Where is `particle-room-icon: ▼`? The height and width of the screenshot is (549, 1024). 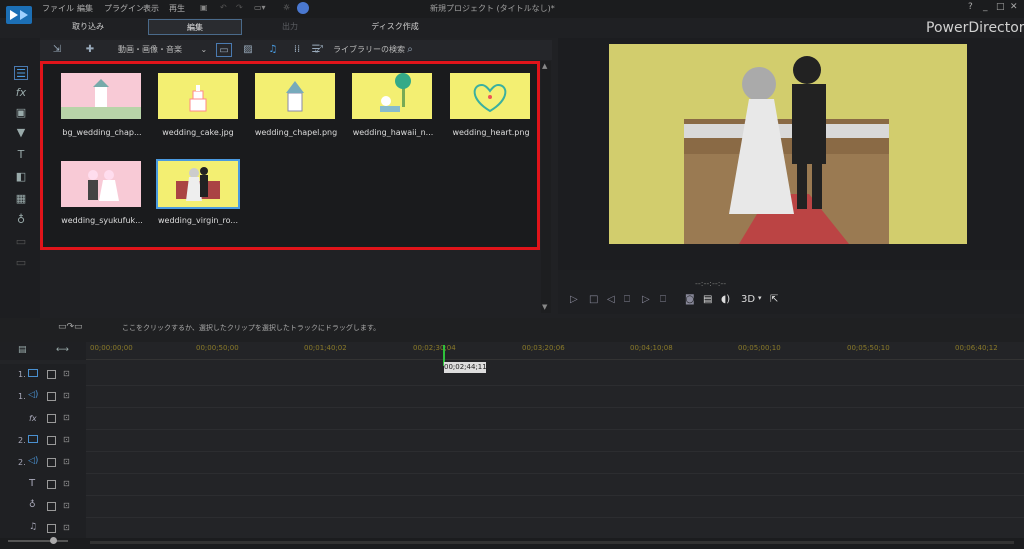
particle-room-icon: ▼ is located at coordinates (21, 133).